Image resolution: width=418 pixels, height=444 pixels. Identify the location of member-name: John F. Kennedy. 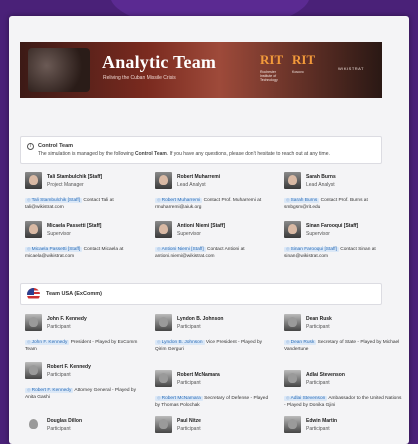
(67, 319).